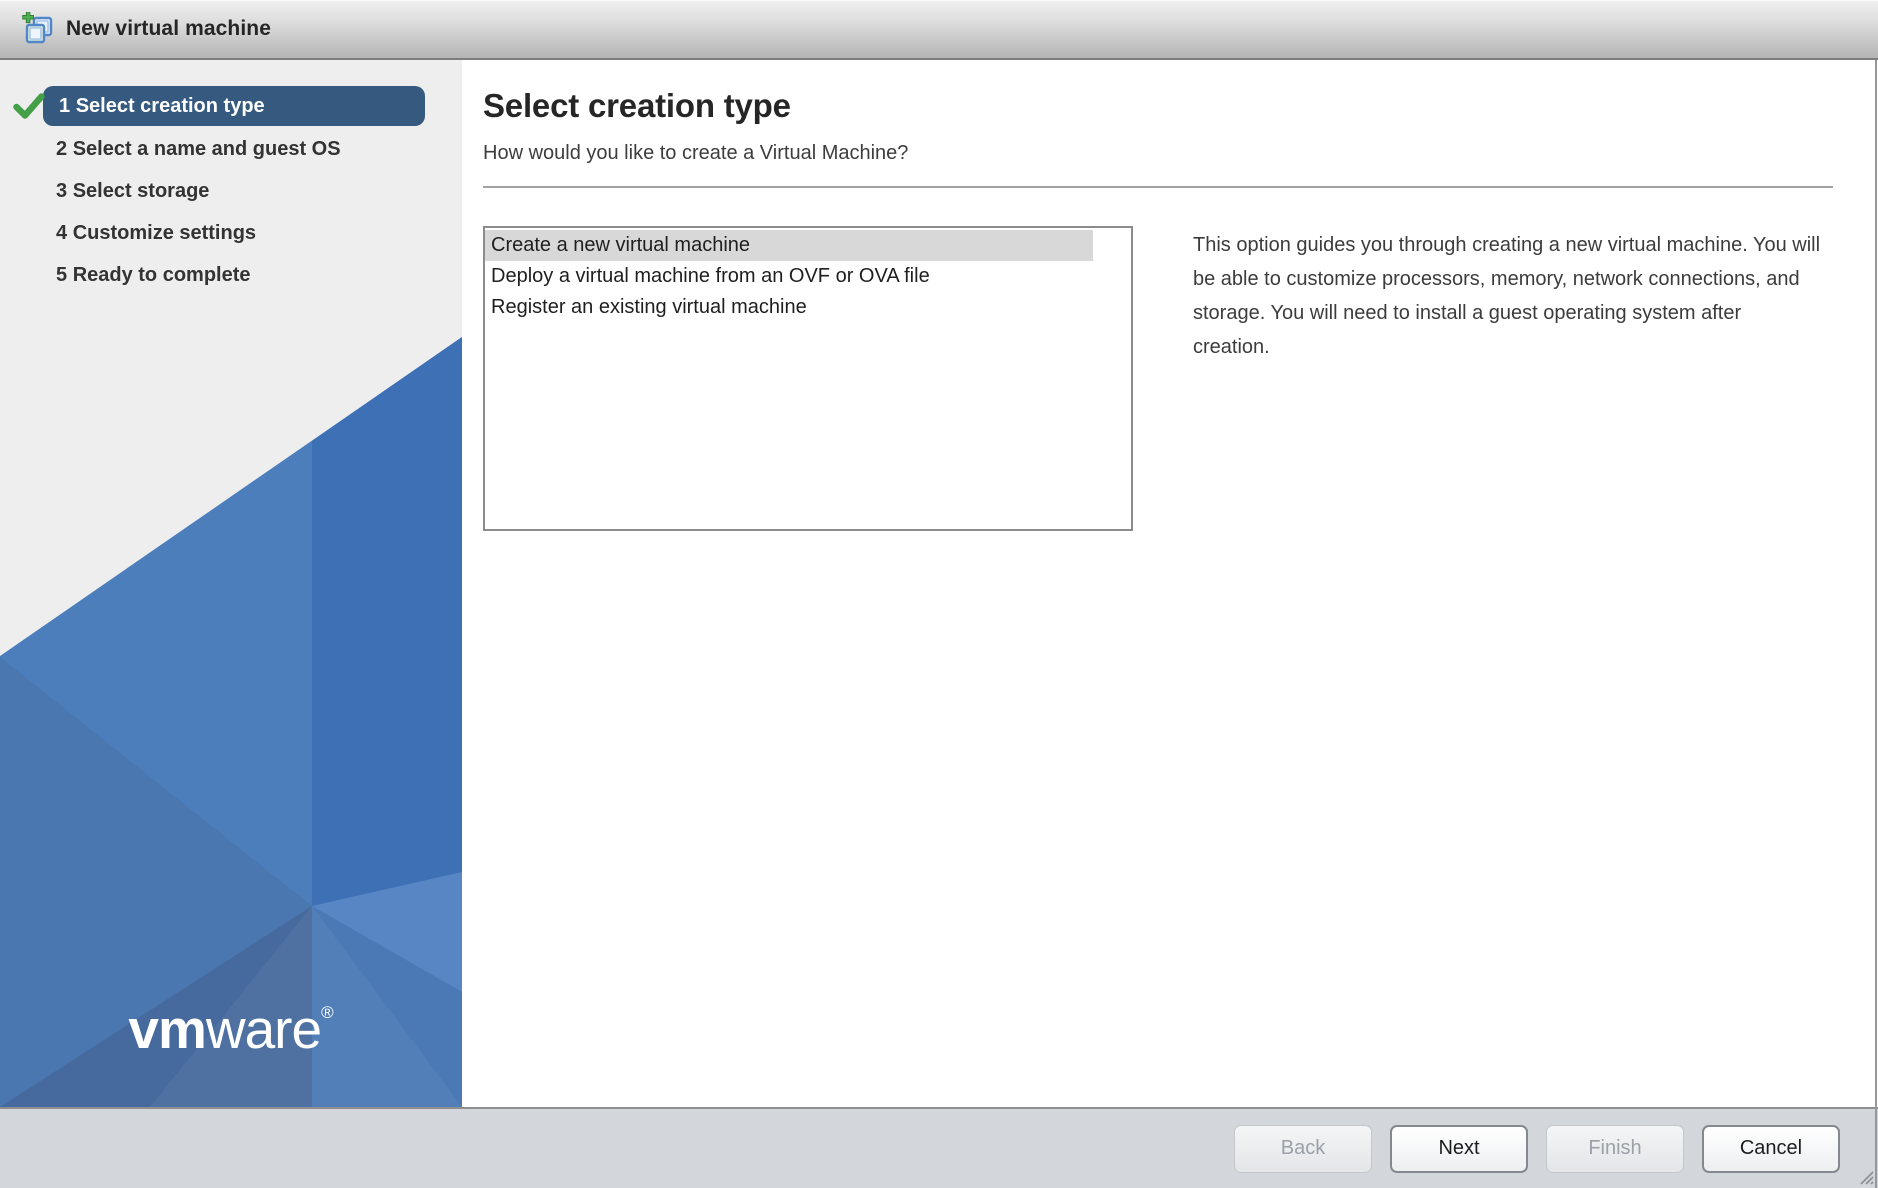 This screenshot has height=1188, width=1878. What do you see at coordinates (206, 149) in the screenshot?
I see `step-label: Select a name and guest OS` at bounding box center [206, 149].